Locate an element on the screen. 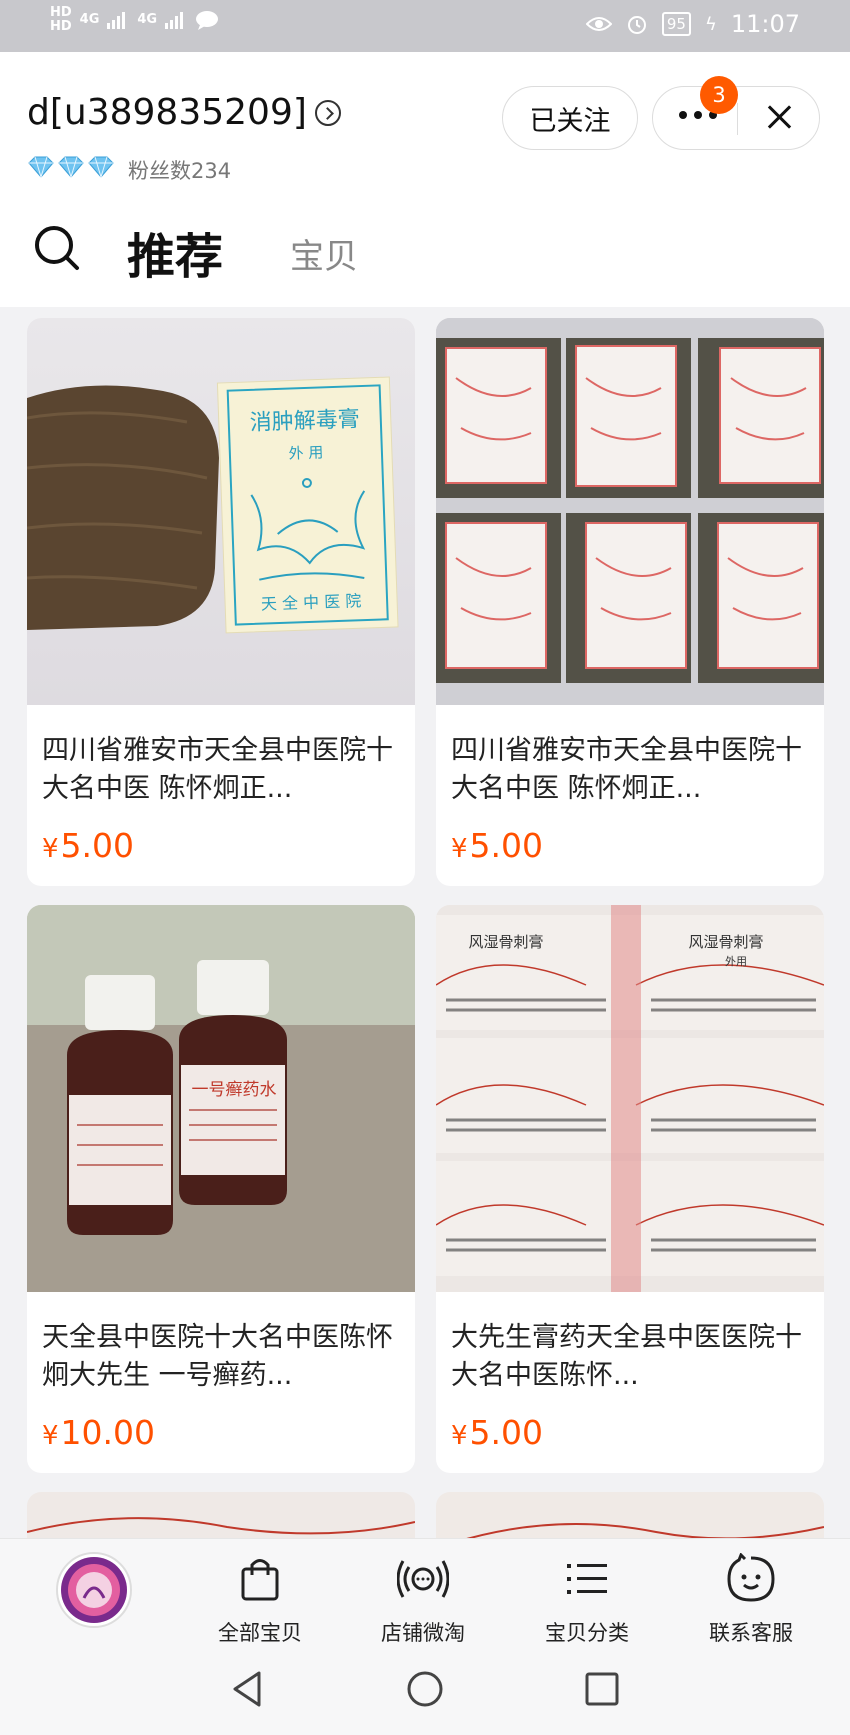 This screenshot has height=1735, width=850. tab-label: 联系客服 is located at coordinates (751, 1633).